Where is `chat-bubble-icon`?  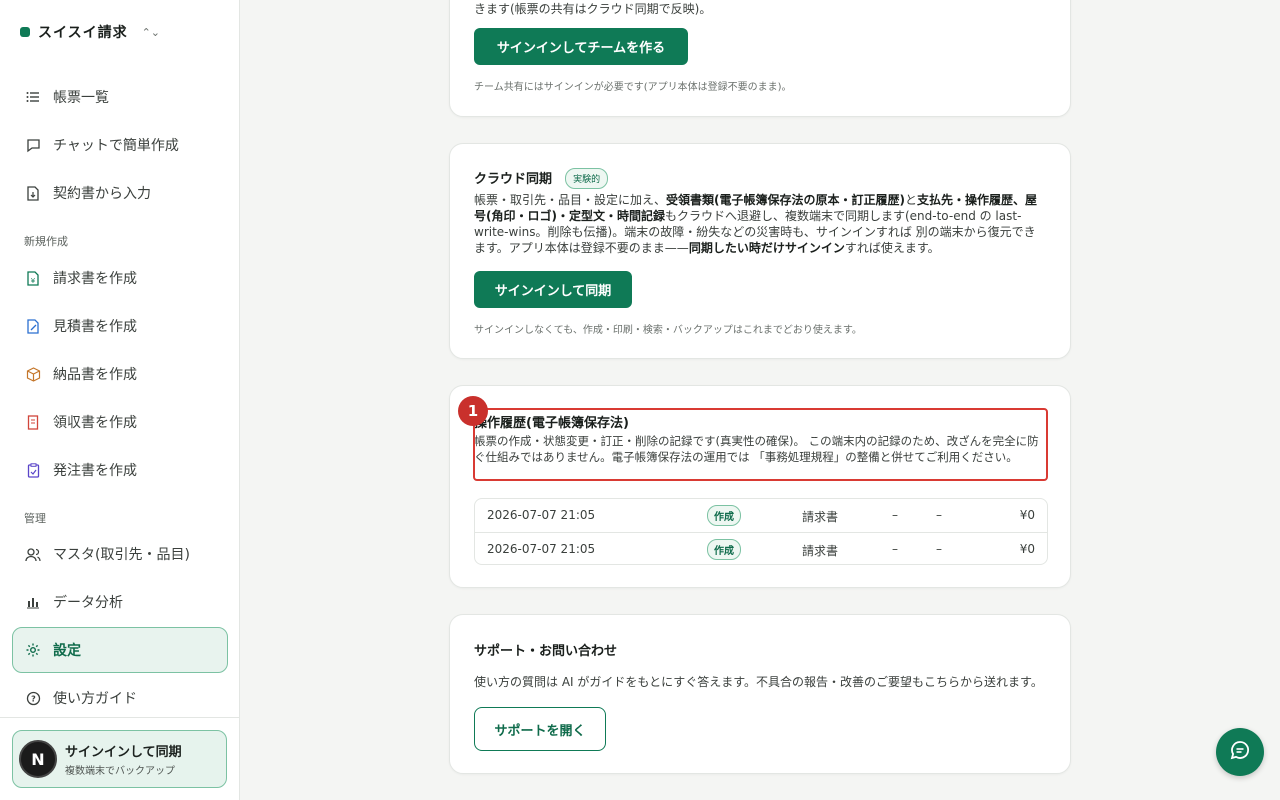
chat-bubble-icon is located at coordinates (1240, 752).